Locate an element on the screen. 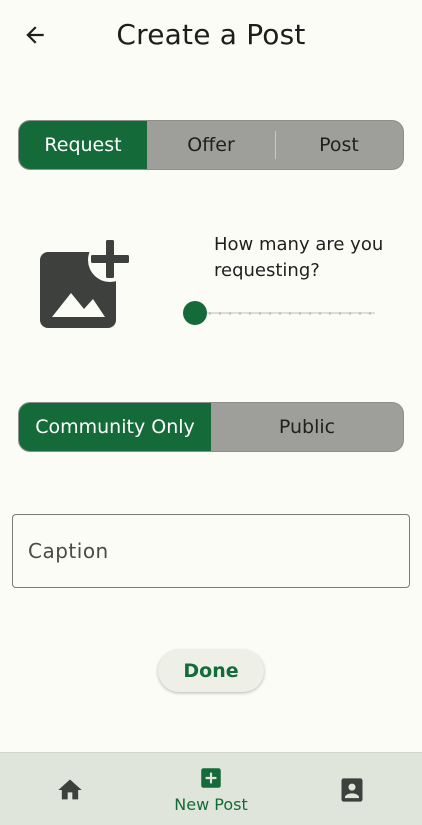 The width and height of the screenshot is (422, 825). post-type-offer: Offer is located at coordinates (211, 145).